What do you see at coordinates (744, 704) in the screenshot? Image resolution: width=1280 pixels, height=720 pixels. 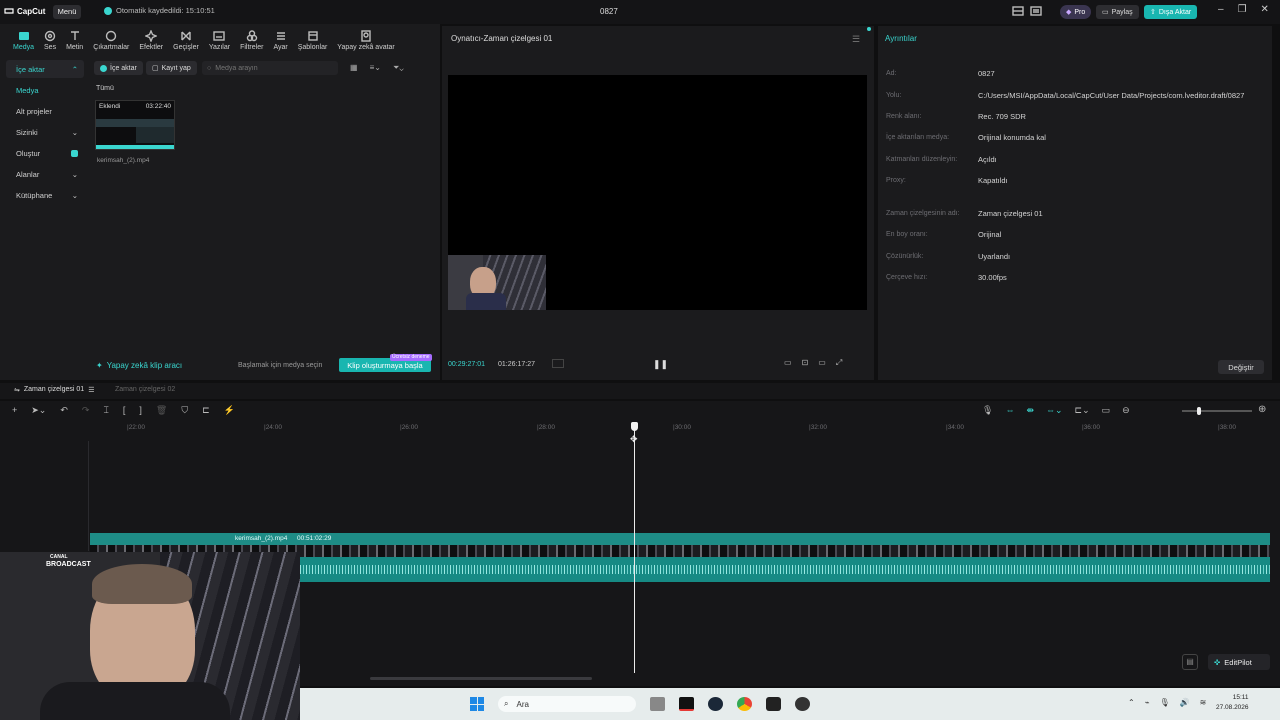 I see `chrome-icon` at bounding box center [744, 704].